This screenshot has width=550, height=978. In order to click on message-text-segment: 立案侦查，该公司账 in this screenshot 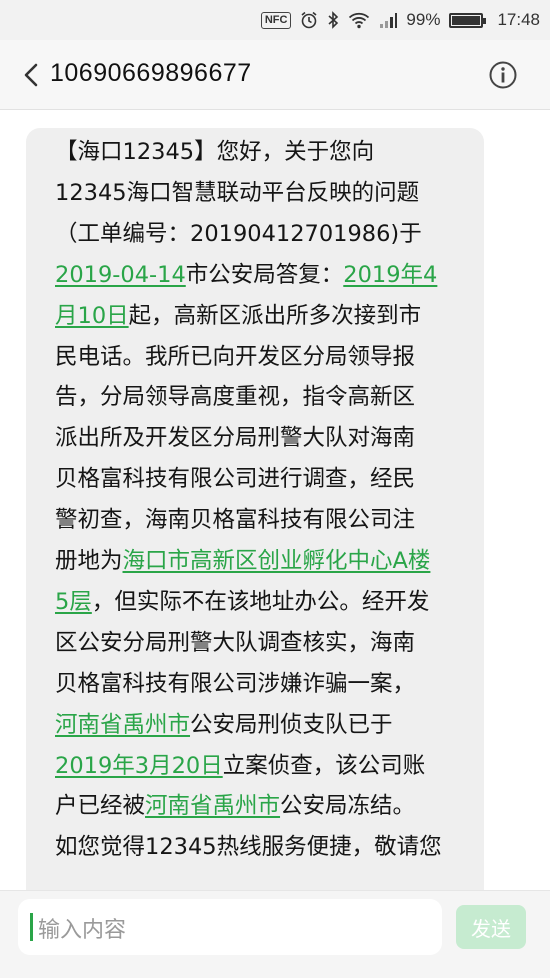, I will do `click(324, 766)`.